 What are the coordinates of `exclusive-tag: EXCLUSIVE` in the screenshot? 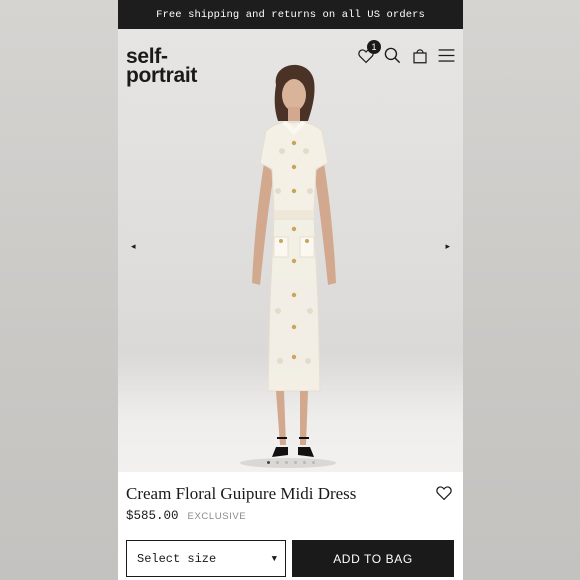 It's located at (217, 516).